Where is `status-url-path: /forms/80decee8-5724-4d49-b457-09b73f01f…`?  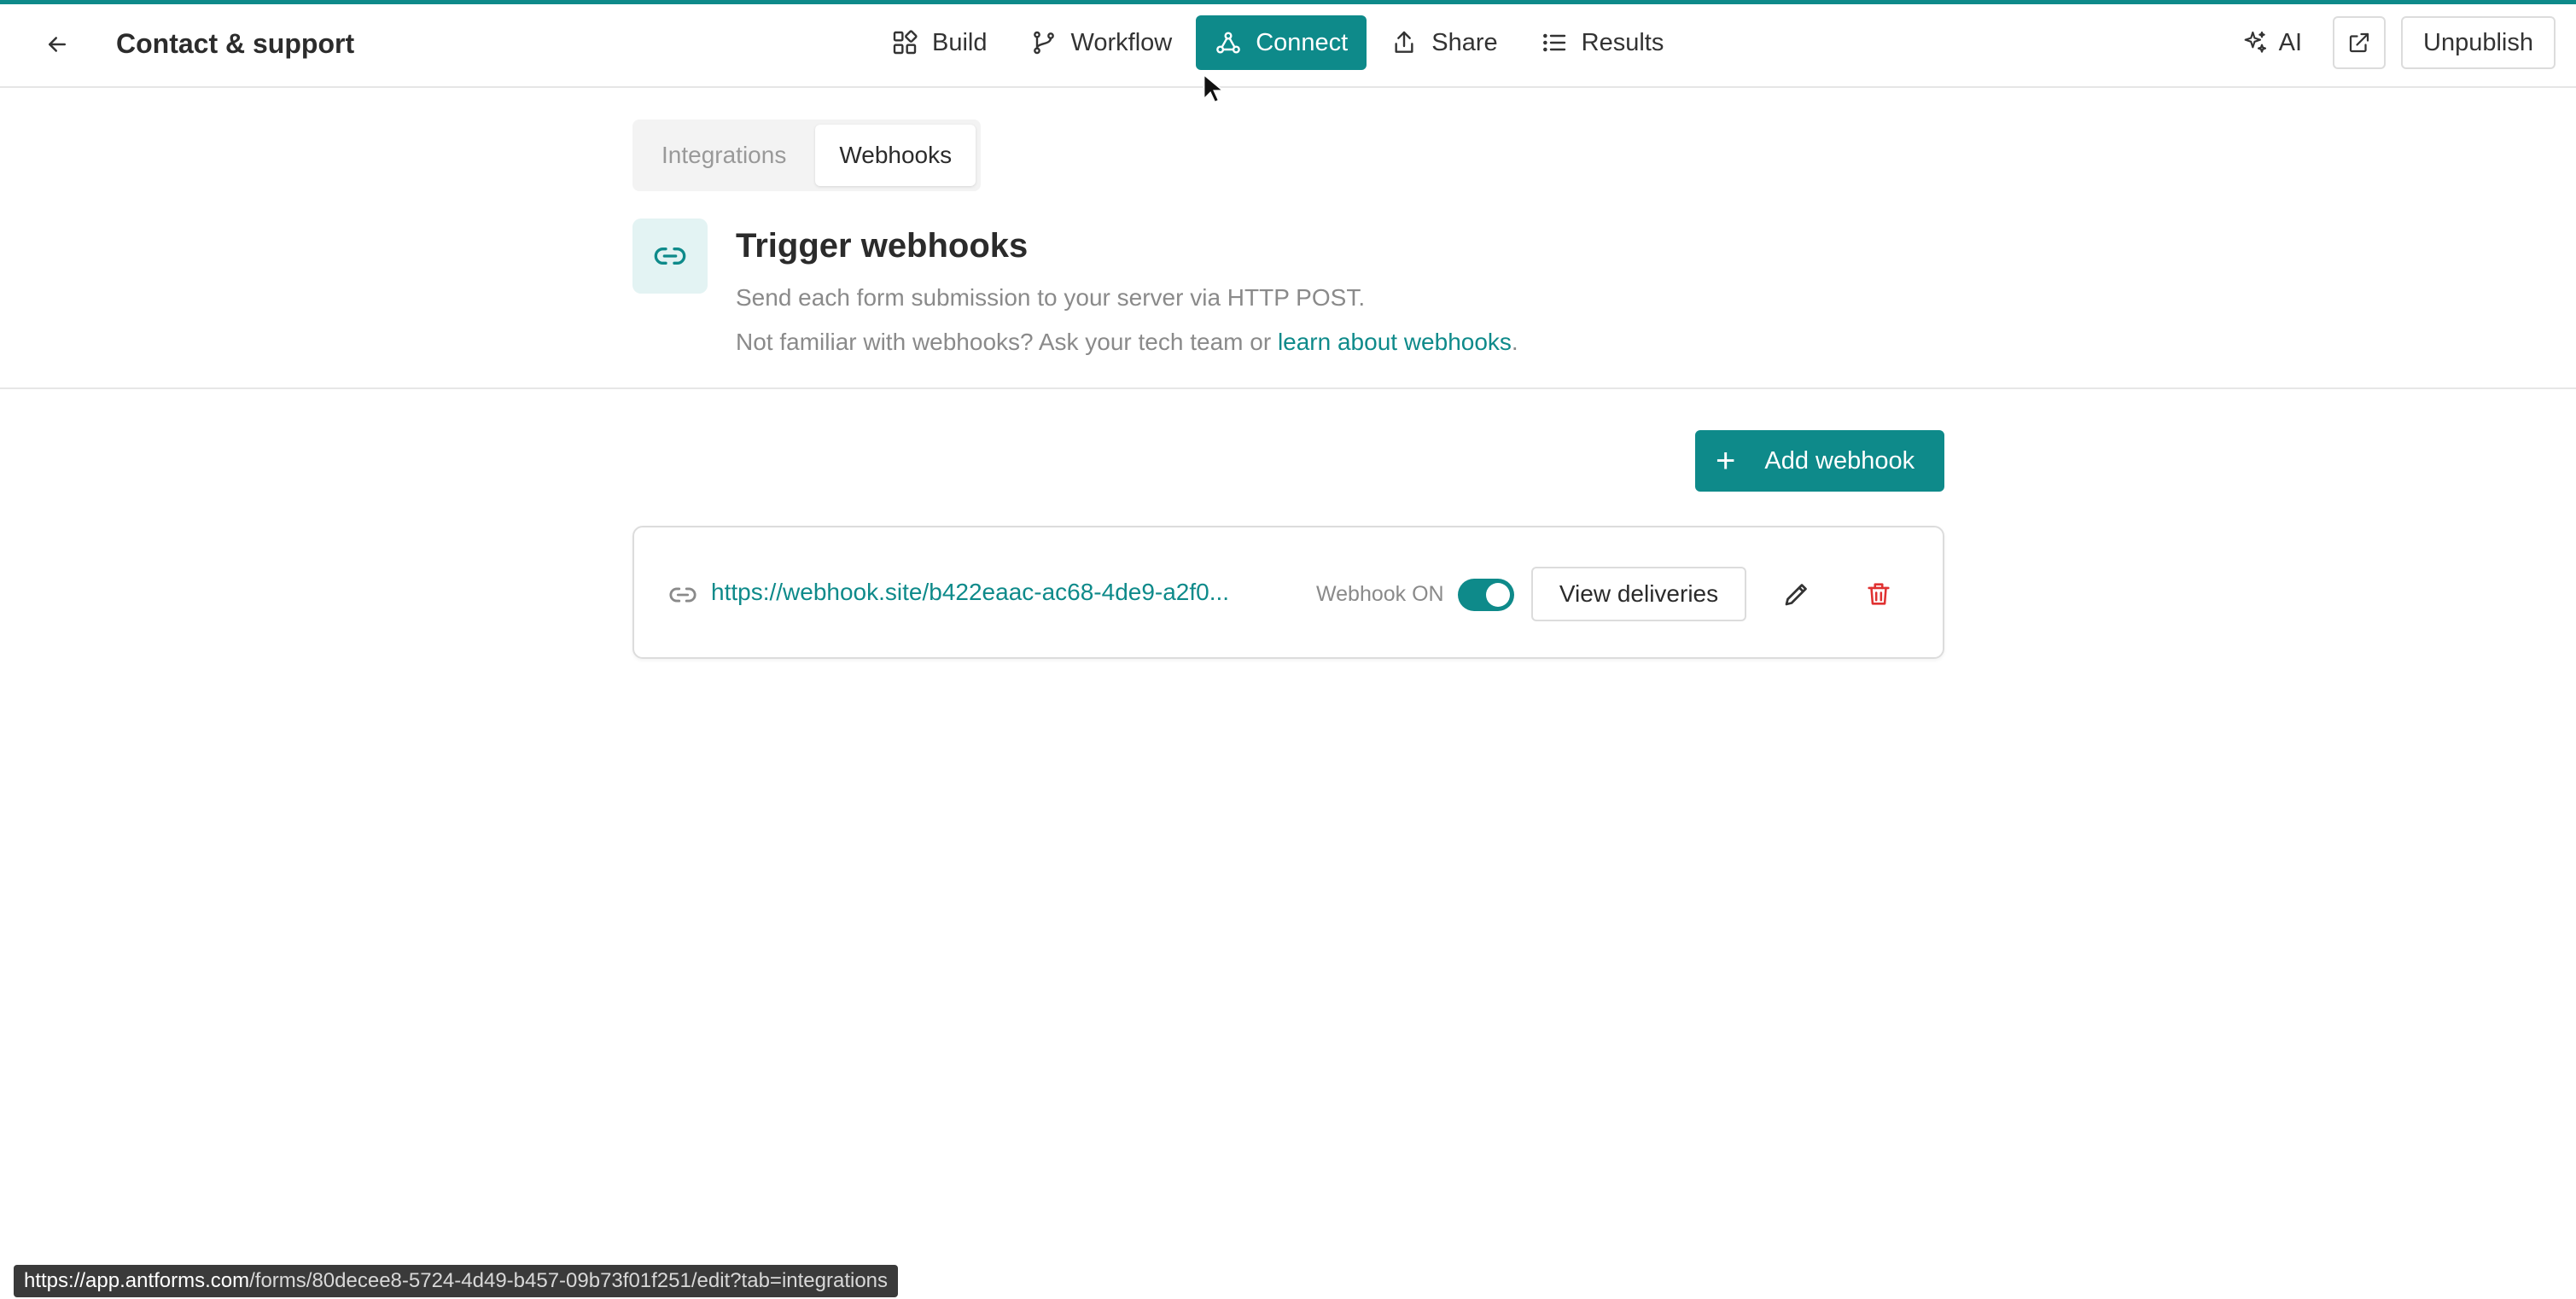 status-url-path: /forms/80decee8-5724-4d49-b457-09b73f01f… is located at coordinates (569, 1280).